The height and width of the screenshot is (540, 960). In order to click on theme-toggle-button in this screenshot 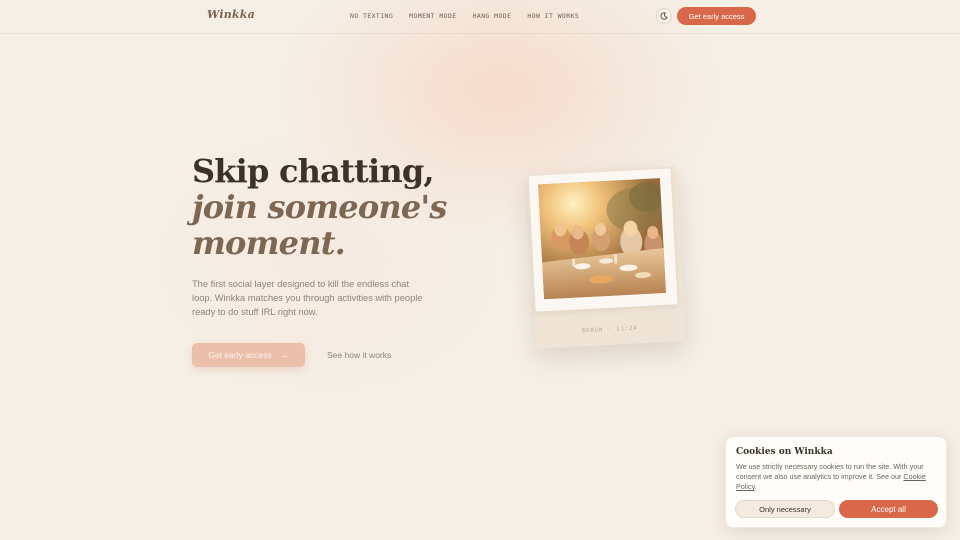, I will do `click(664, 16)`.